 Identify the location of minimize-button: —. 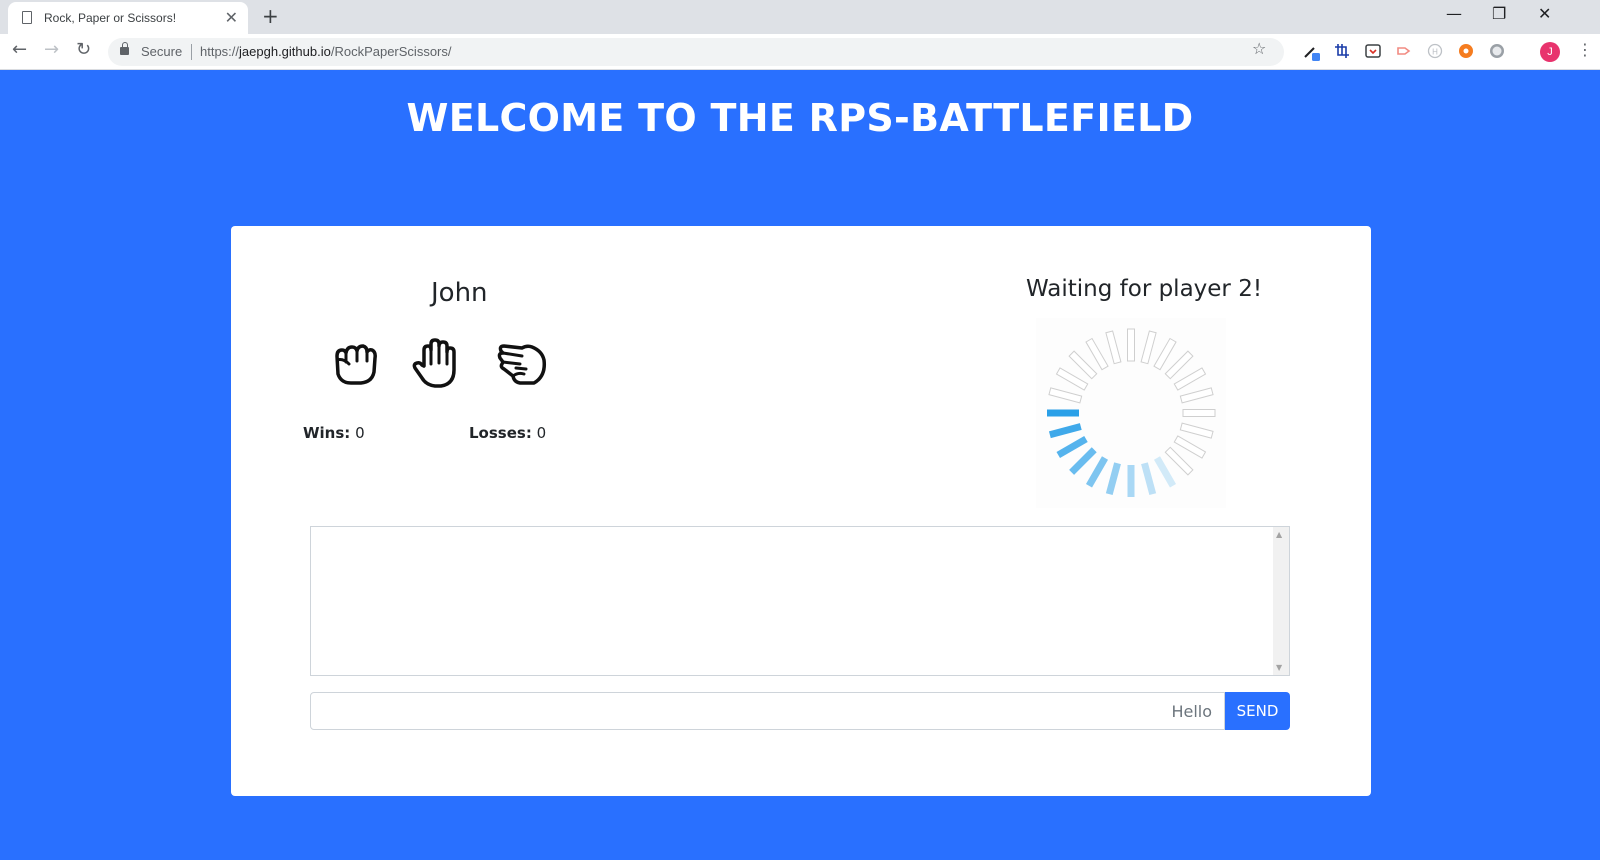
(1454, 13).